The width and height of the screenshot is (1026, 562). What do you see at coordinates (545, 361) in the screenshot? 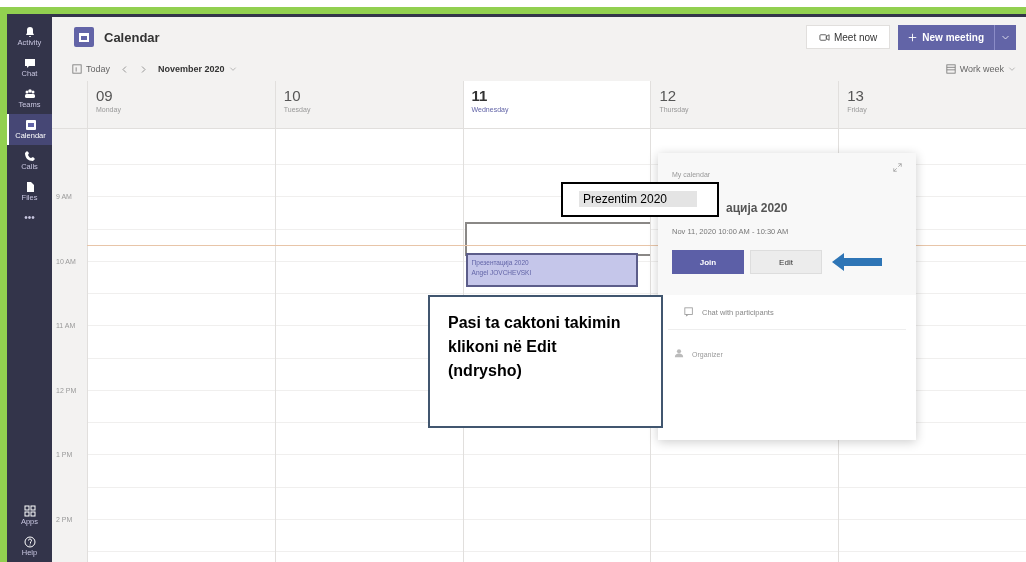
I see `annotation-callout: Pasi ta caktoni takimin klikoni në Edit (ndrysho)` at bounding box center [545, 361].